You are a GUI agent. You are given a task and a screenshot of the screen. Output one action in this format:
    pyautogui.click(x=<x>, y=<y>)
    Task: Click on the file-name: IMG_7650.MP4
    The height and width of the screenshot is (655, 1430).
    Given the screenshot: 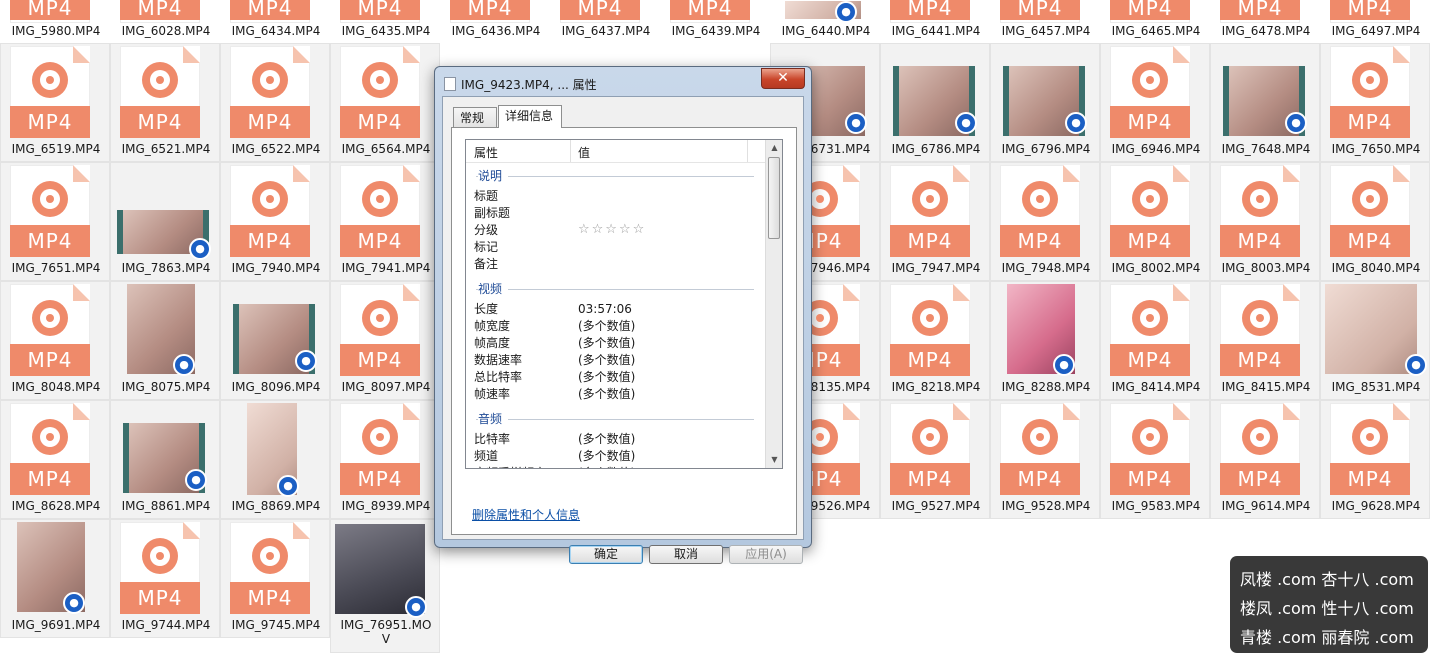 What is the action you would take?
    pyautogui.click(x=1376, y=149)
    